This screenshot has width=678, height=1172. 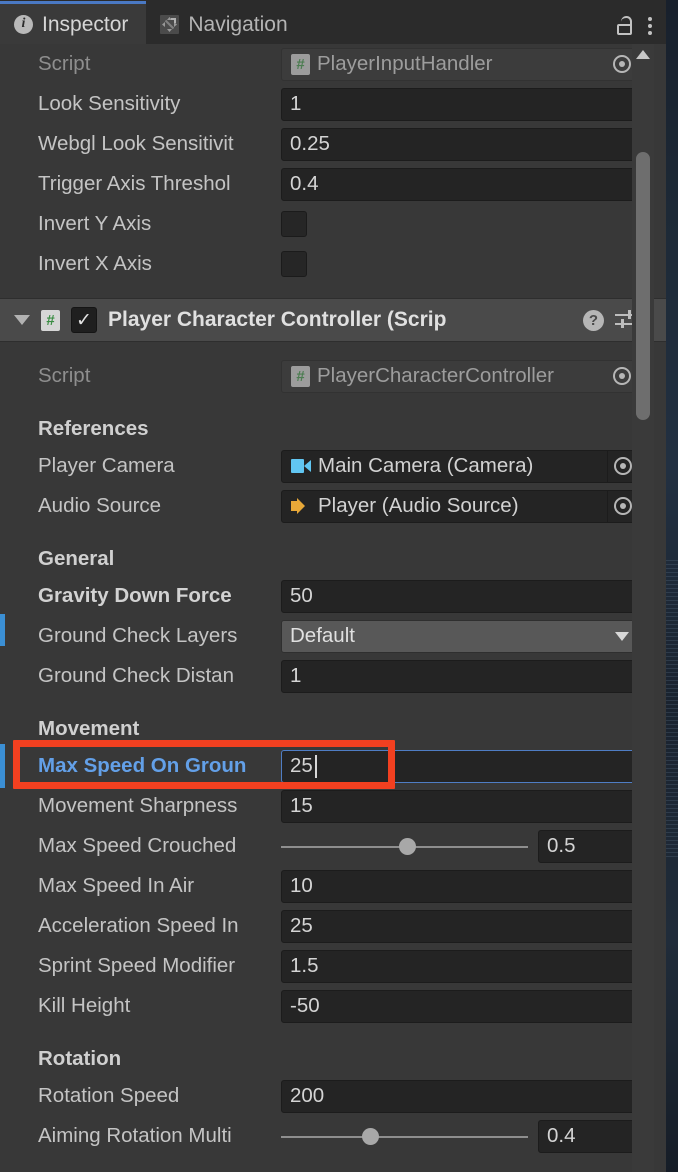 I want to click on prefab-override-bar-gravity, so click(x=2, y=630).